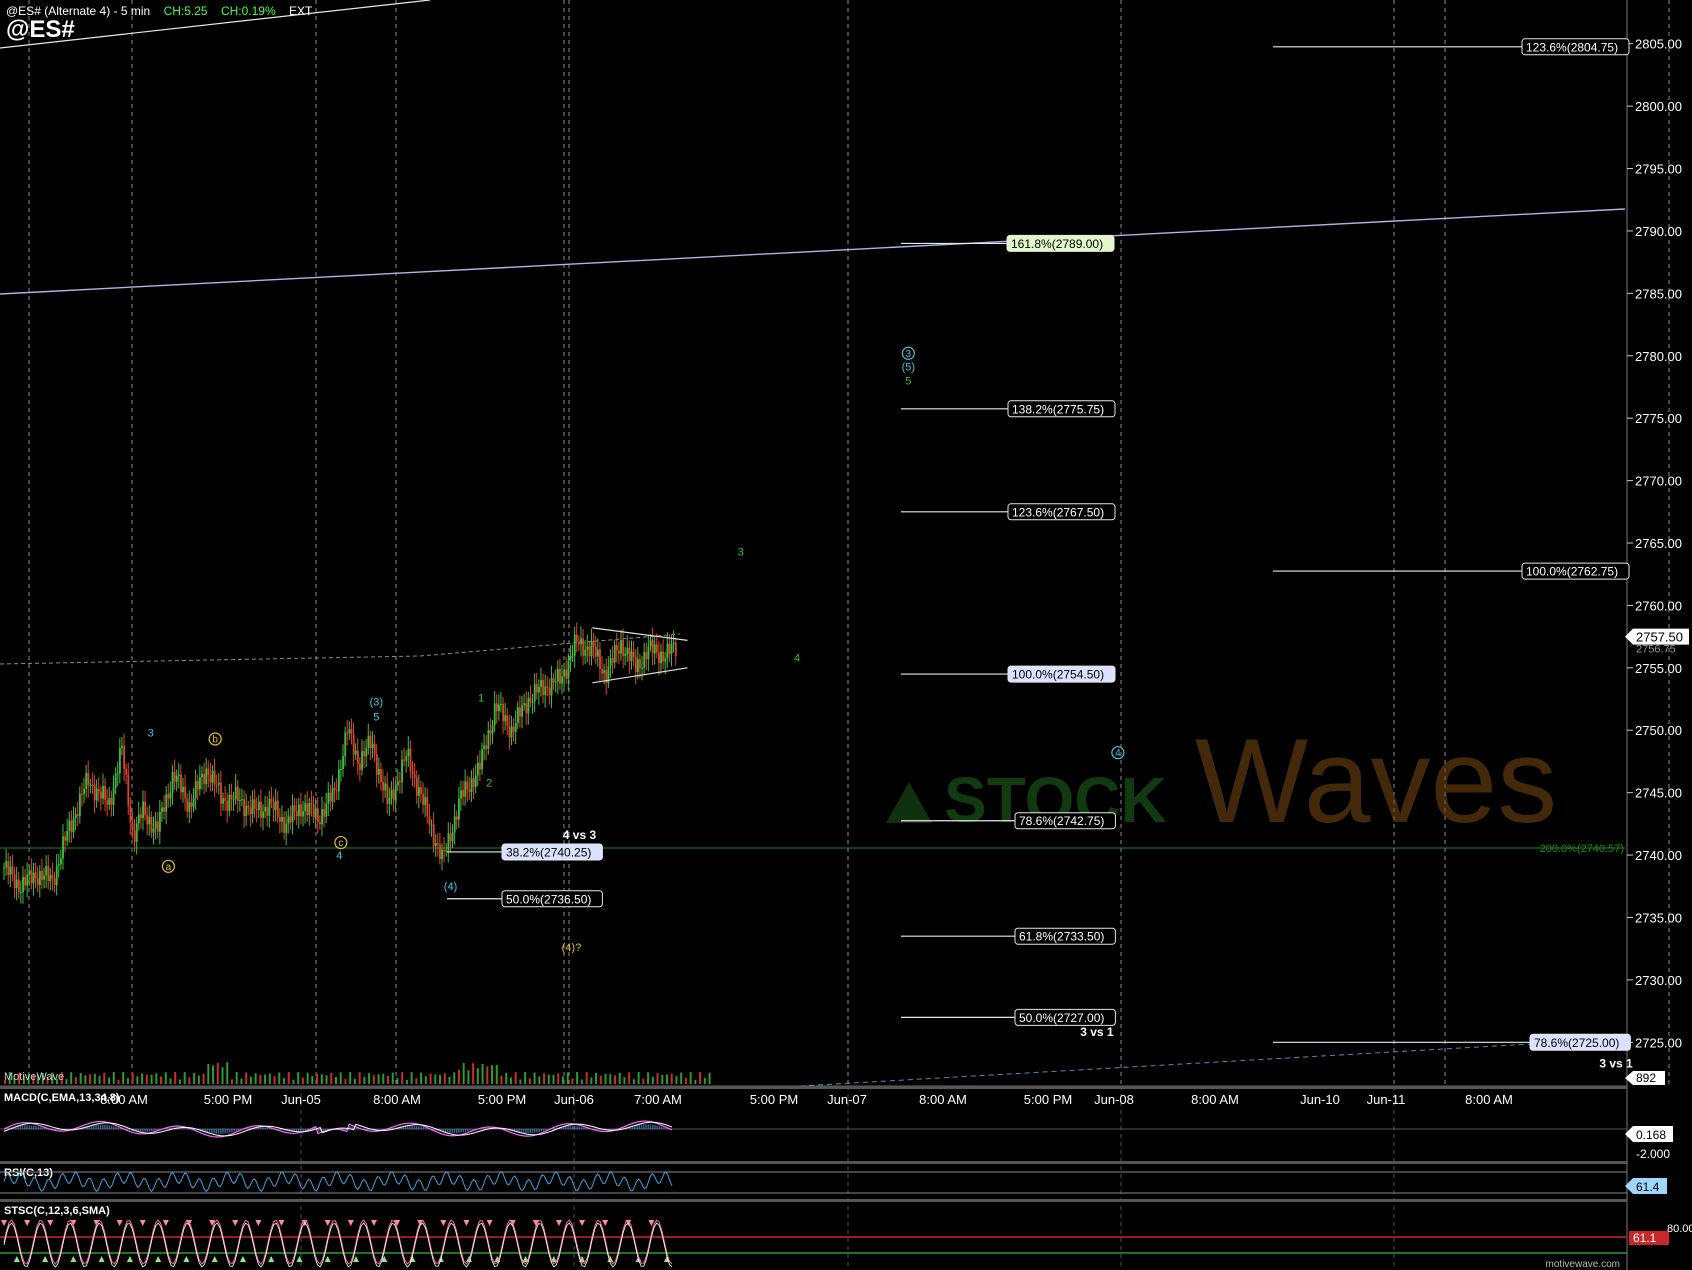 Image resolution: width=1692 pixels, height=1270 pixels. I want to click on time-tick-label: Jun-08, so click(1114, 1099).